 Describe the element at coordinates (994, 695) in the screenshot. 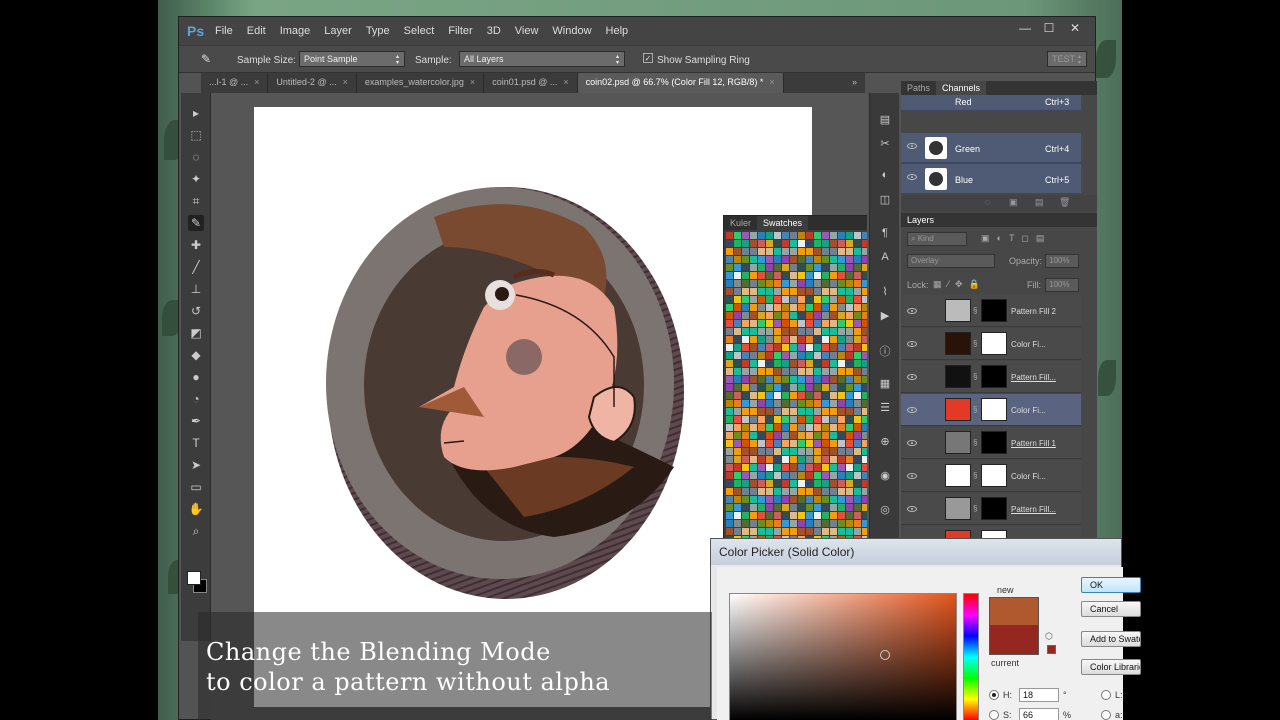

I see `hue-radio` at that location.